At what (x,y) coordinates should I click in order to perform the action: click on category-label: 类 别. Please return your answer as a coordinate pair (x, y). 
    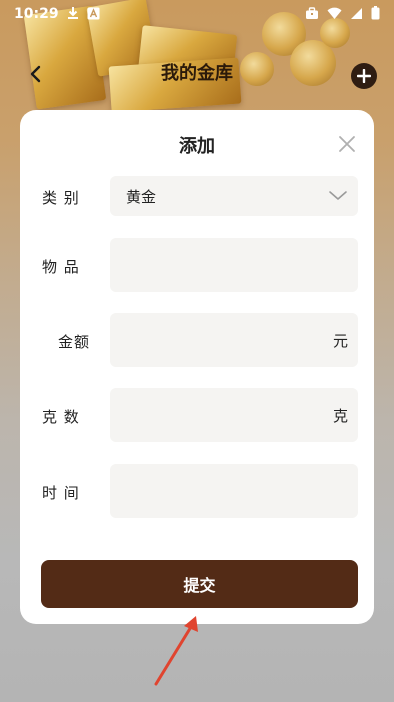
    Looking at the image, I should click on (61, 198).